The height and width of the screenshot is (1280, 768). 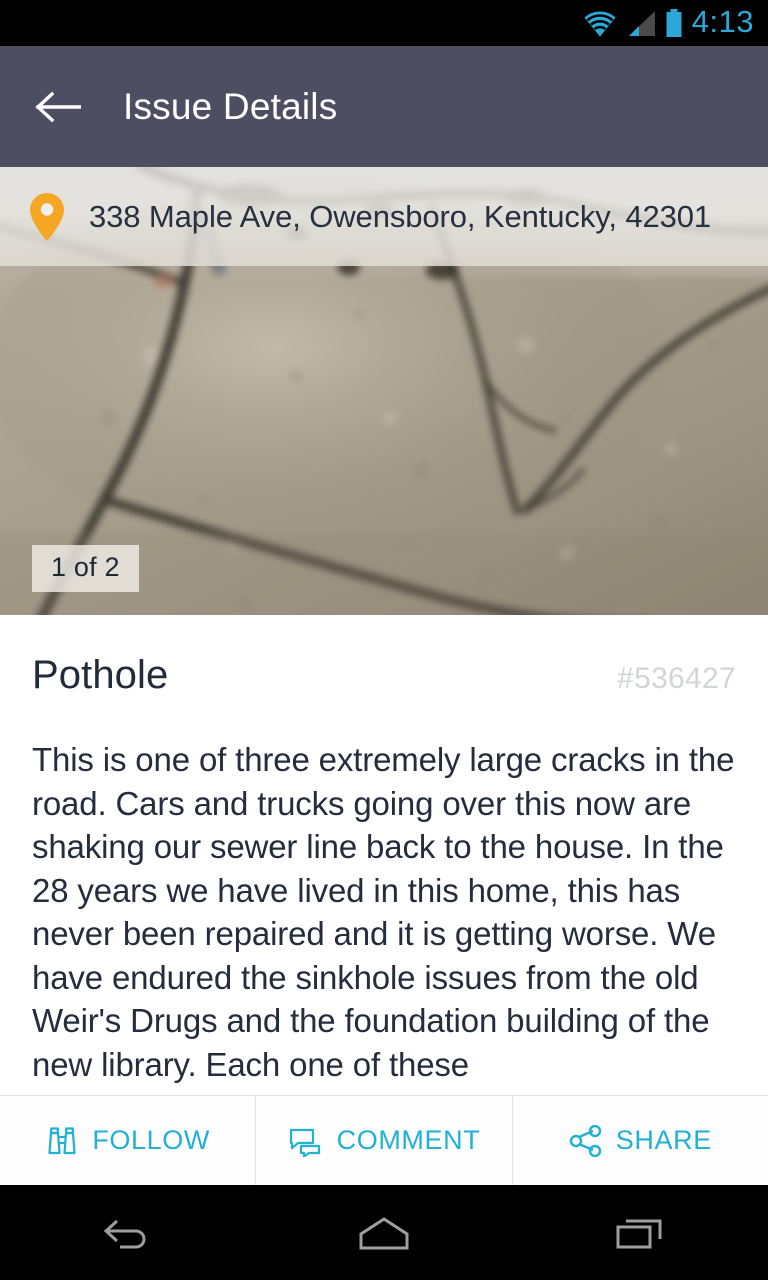 What do you see at coordinates (674, 23) in the screenshot?
I see `battery-icon` at bounding box center [674, 23].